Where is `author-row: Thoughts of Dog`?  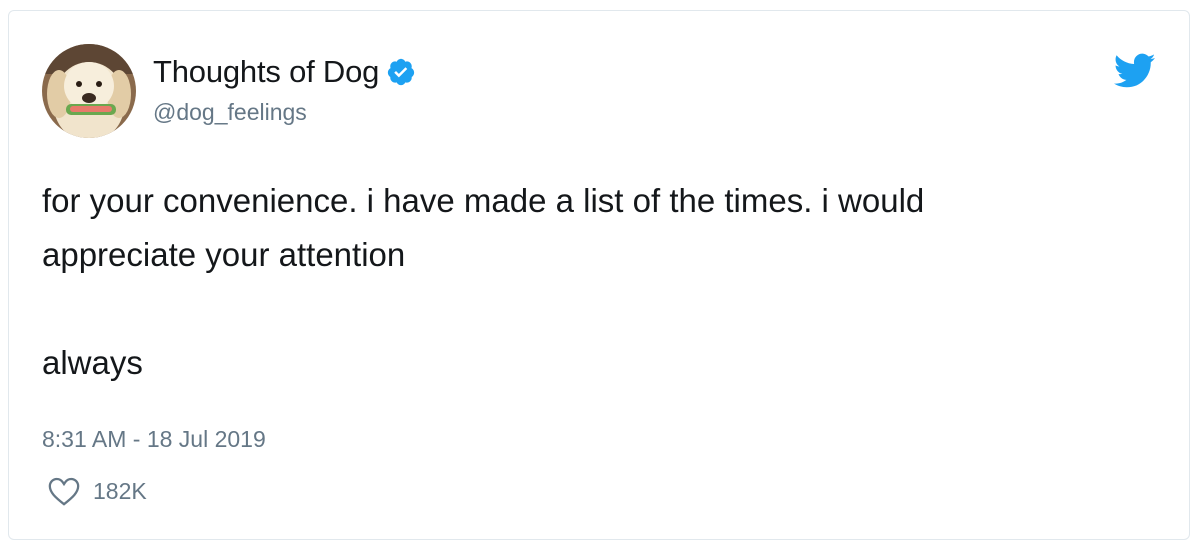 author-row: Thoughts of Dog is located at coordinates (284, 72).